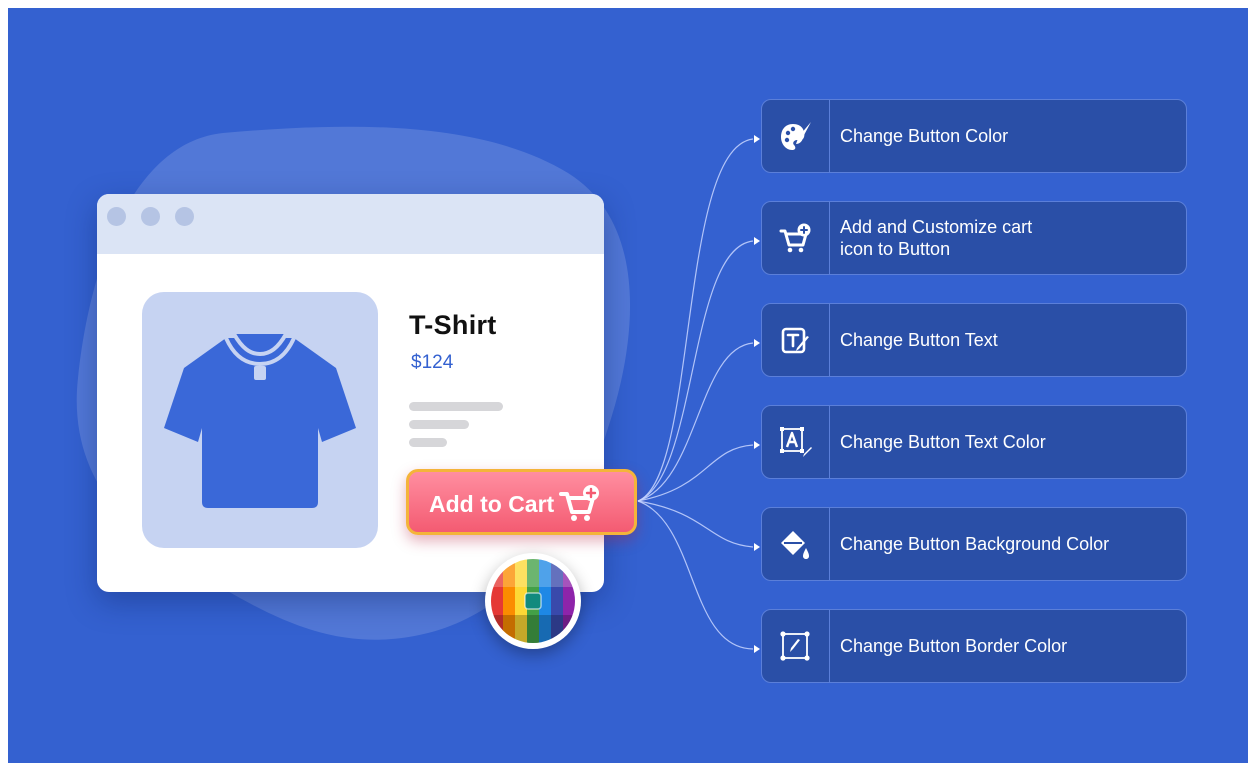 This screenshot has width=1255, height=771. Describe the element at coordinates (943, 442) in the screenshot. I see `feature-label: Change Button Text Color` at that location.